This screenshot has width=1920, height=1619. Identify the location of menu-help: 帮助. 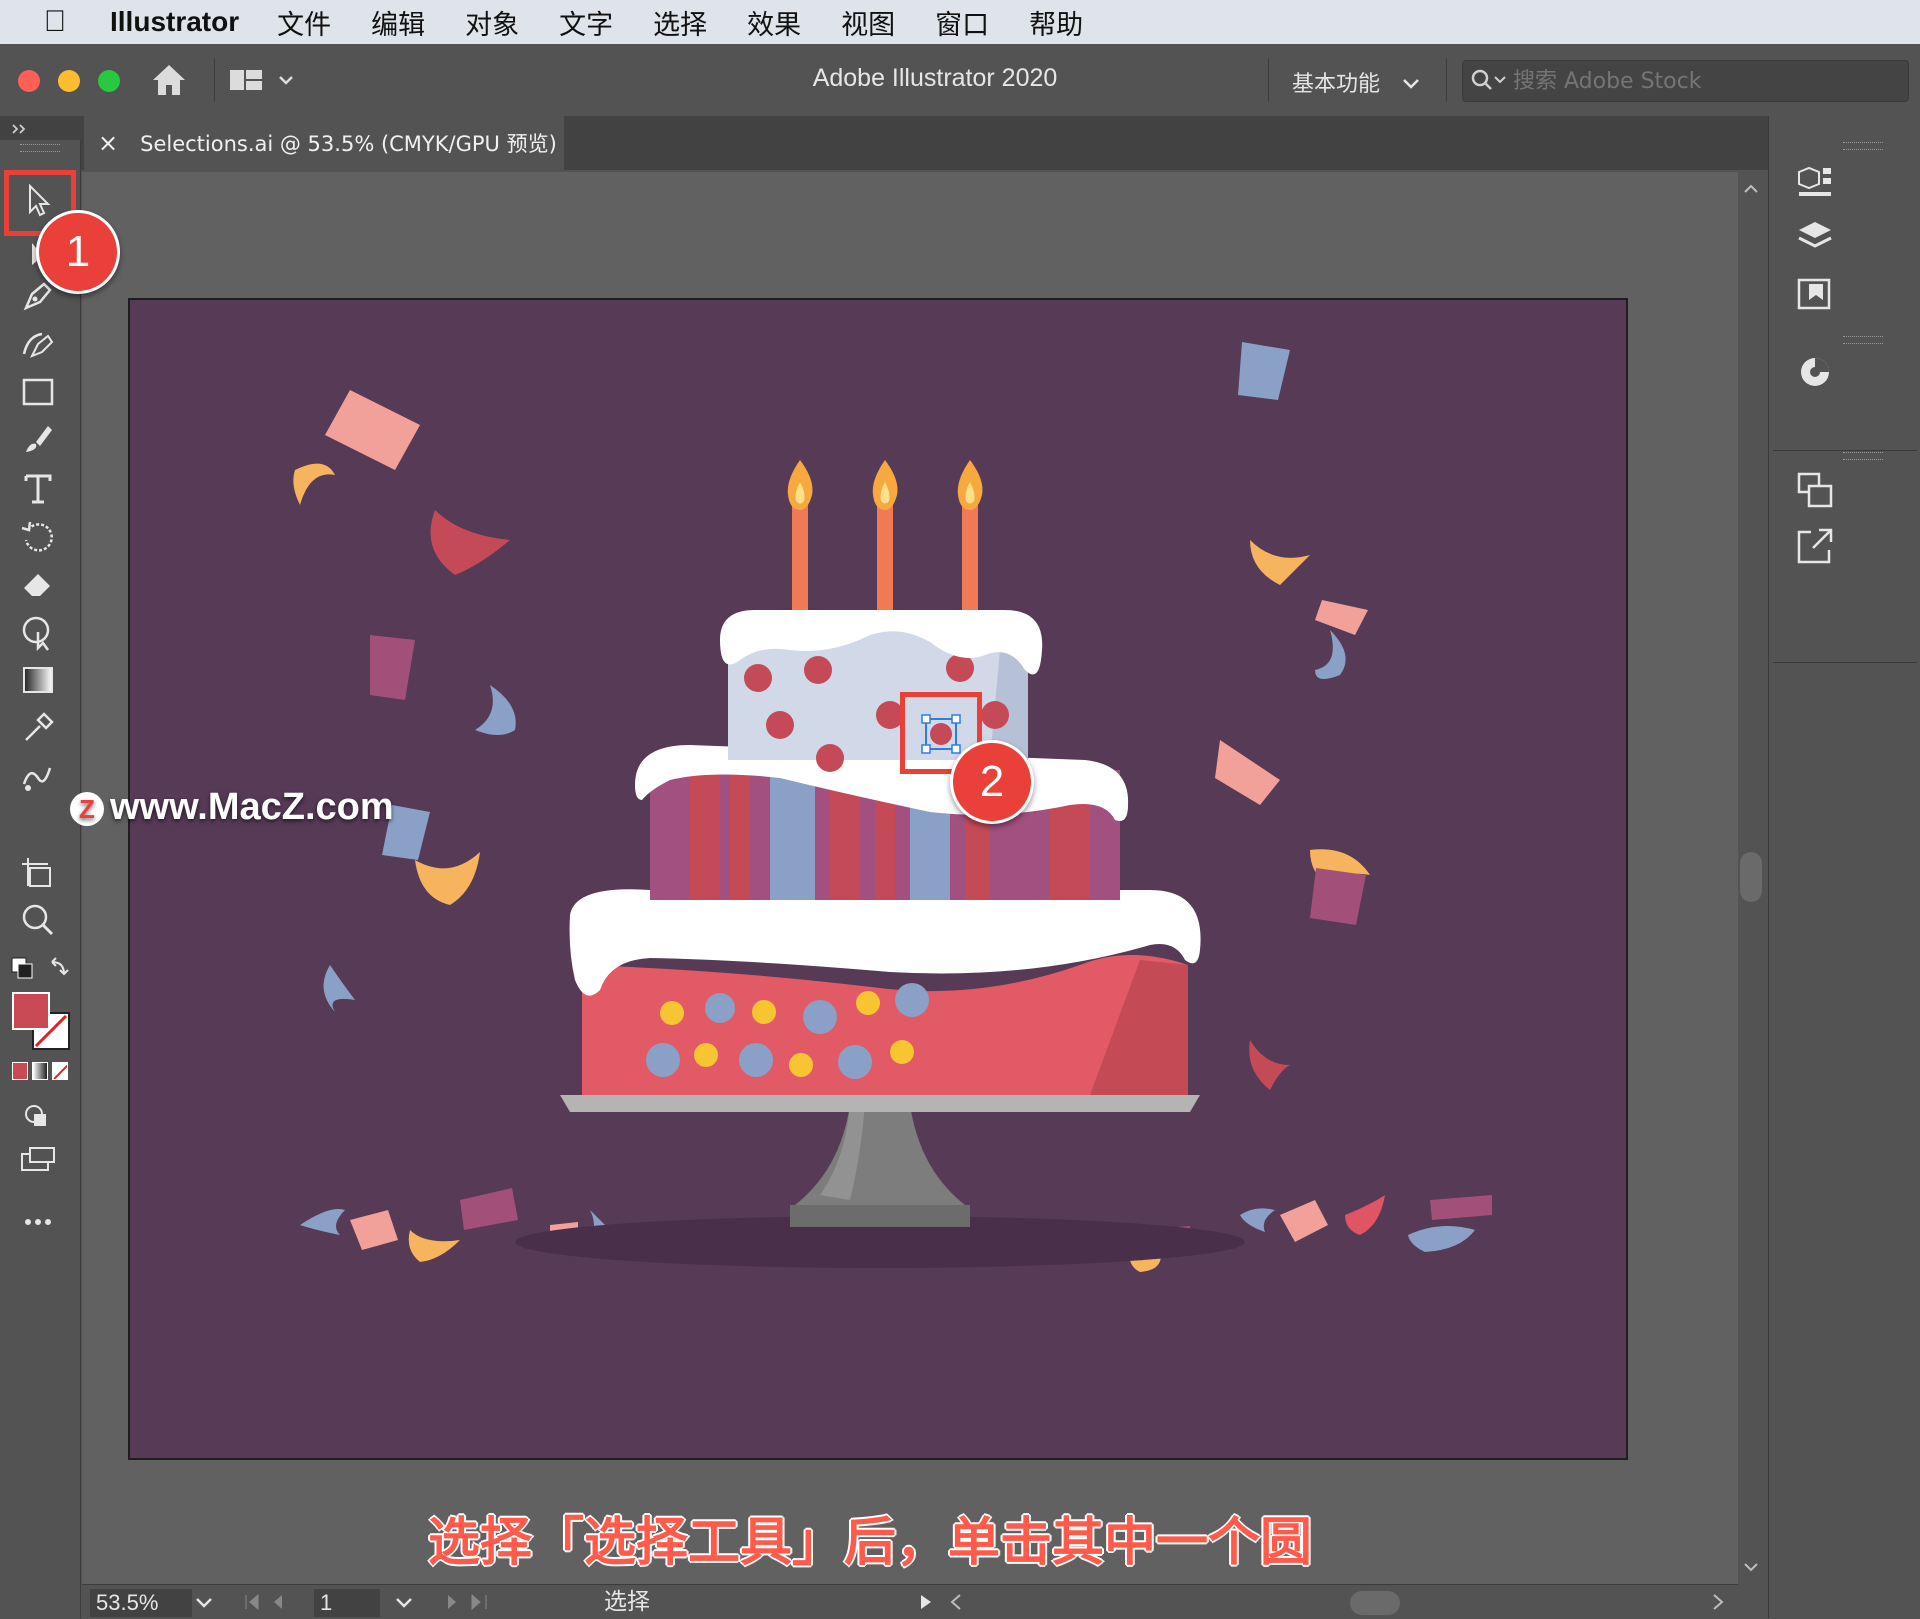
(1056, 22).